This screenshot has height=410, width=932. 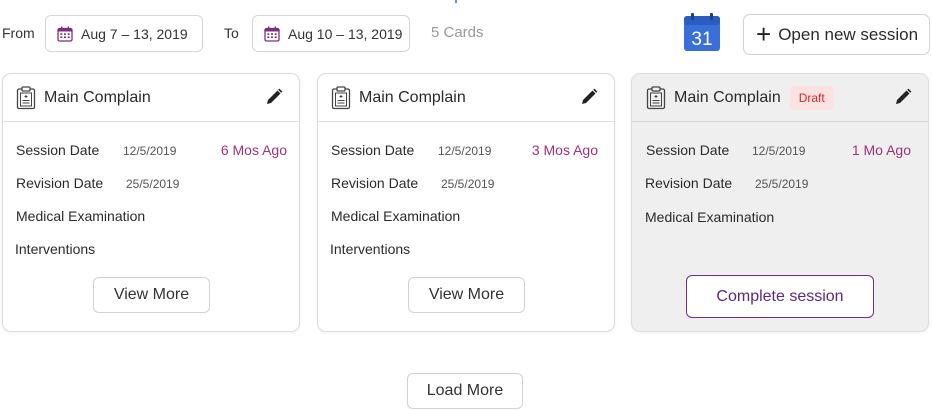 What do you see at coordinates (764, 33) in the screenshot?
I see `plus-icon: +` at bounding box center [764, 33].